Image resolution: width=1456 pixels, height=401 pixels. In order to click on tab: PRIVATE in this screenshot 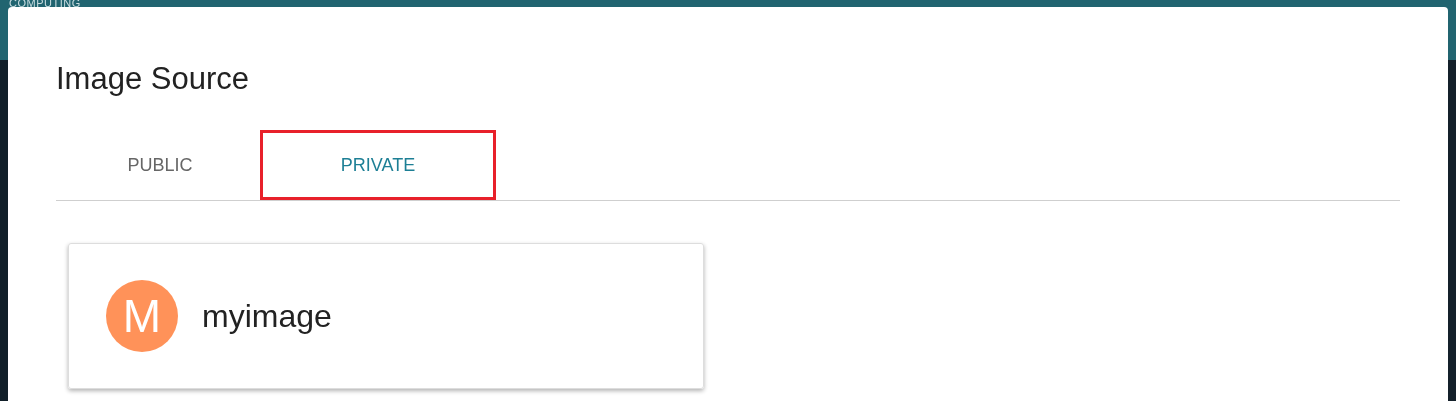, I will do `click(378, 165)`.